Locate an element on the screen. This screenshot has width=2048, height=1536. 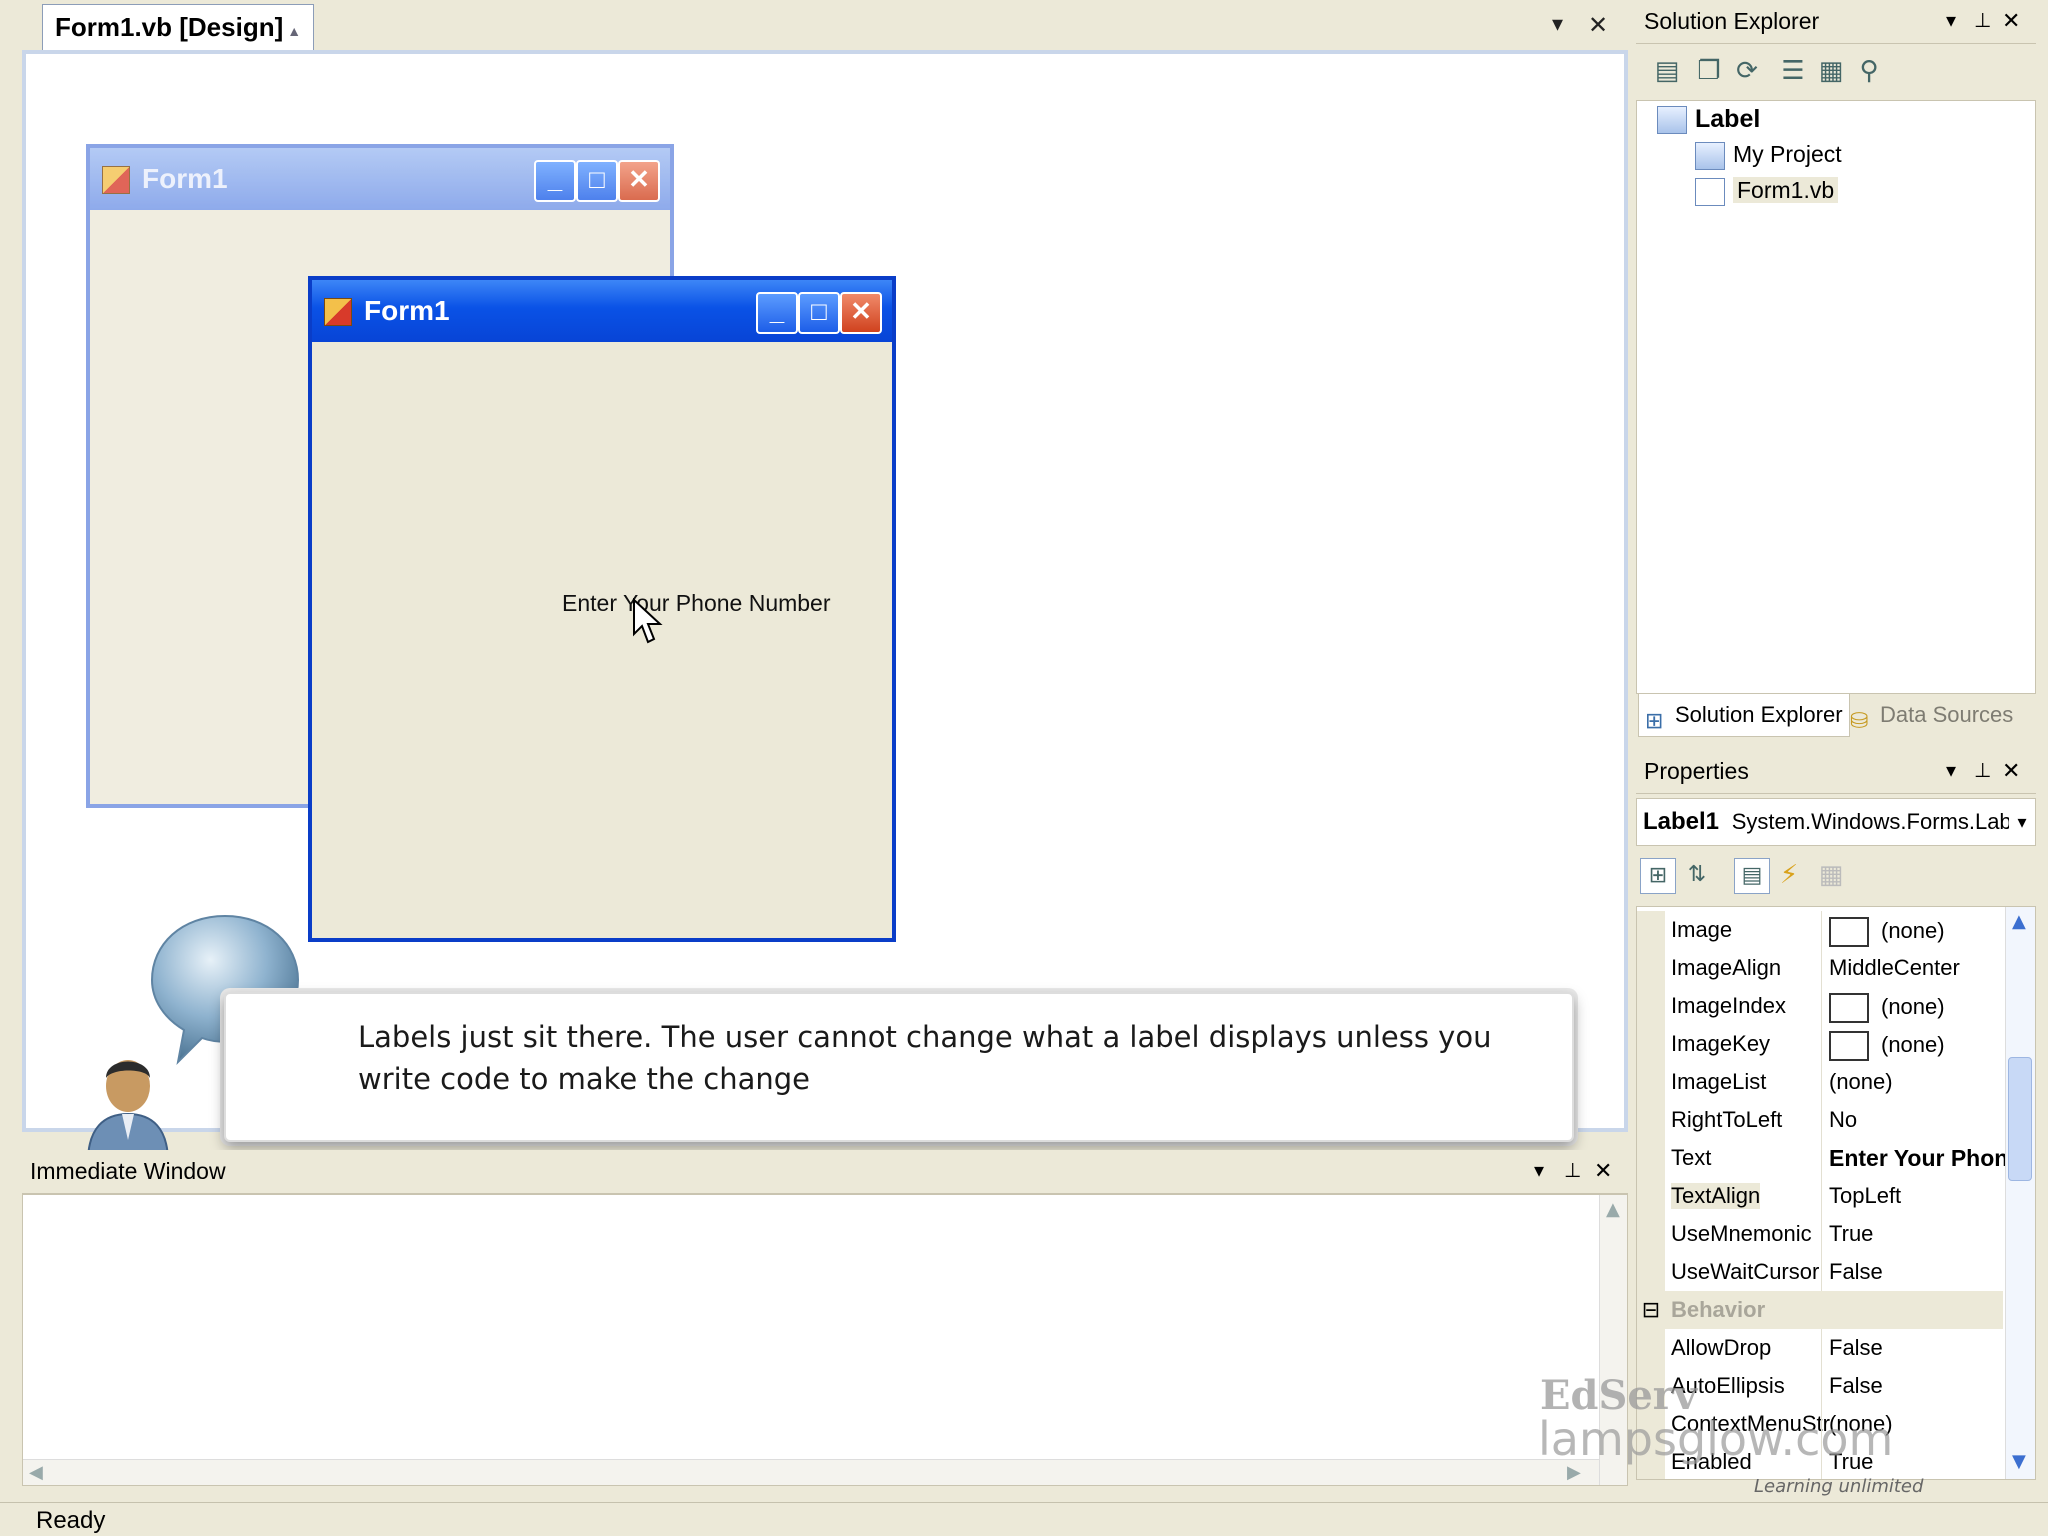
form-title: Form1 is located at coordinates (185, 178).